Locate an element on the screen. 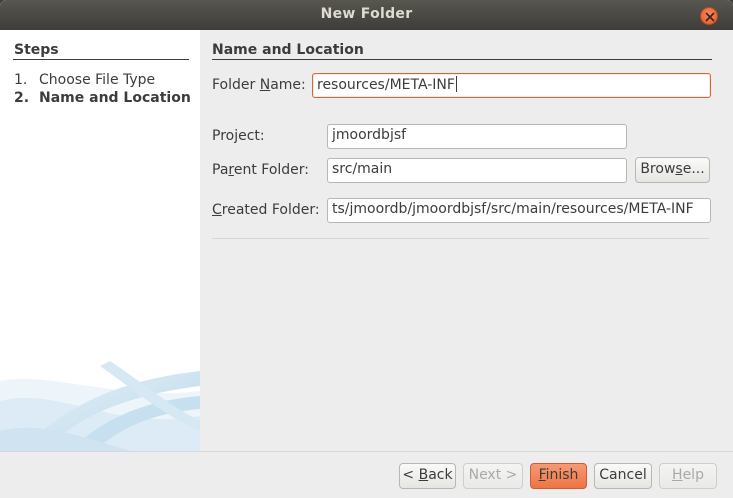 The height and width of the screenshot is (498, 733). step-label: Name and Location is located at coordinates (115, 98).